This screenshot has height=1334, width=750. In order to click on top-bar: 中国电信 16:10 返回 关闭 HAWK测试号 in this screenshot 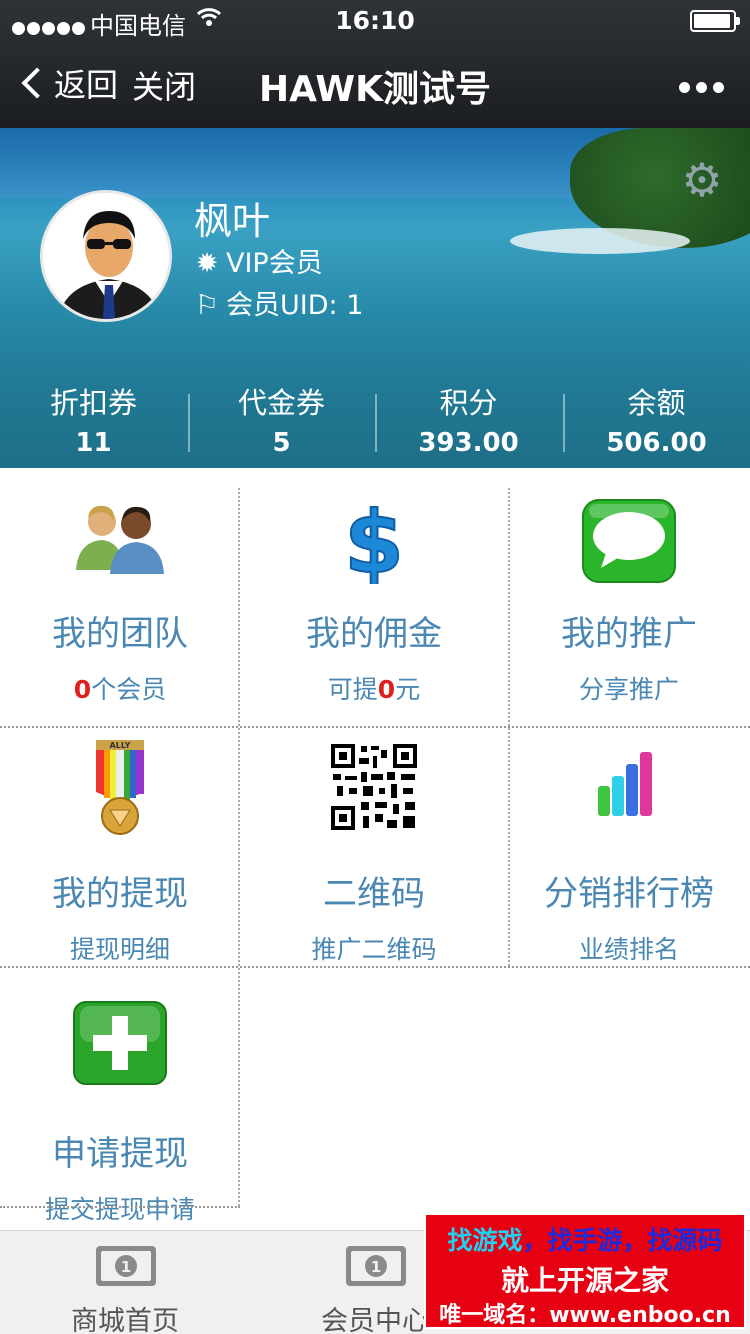, I will do `click(375, 64)`.